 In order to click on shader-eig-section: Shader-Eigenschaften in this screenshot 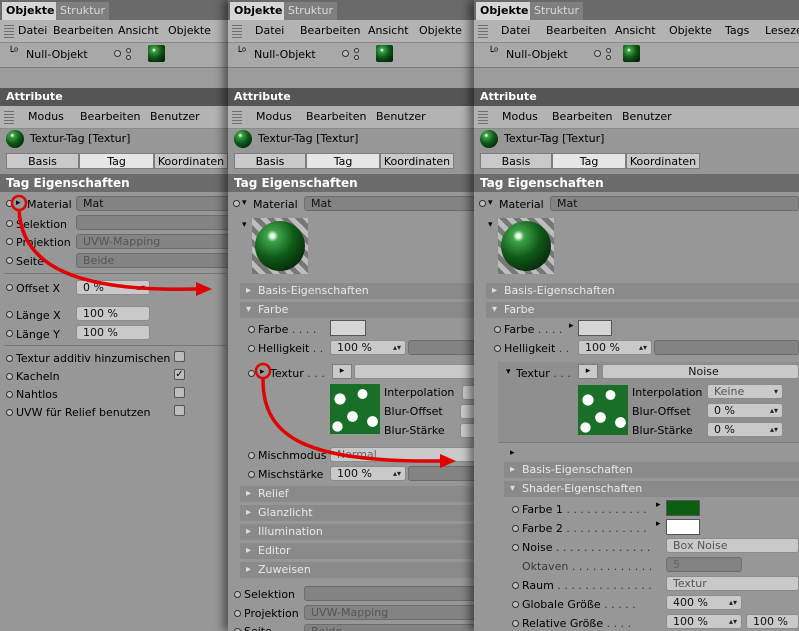, I will do `click(651, 489)`.